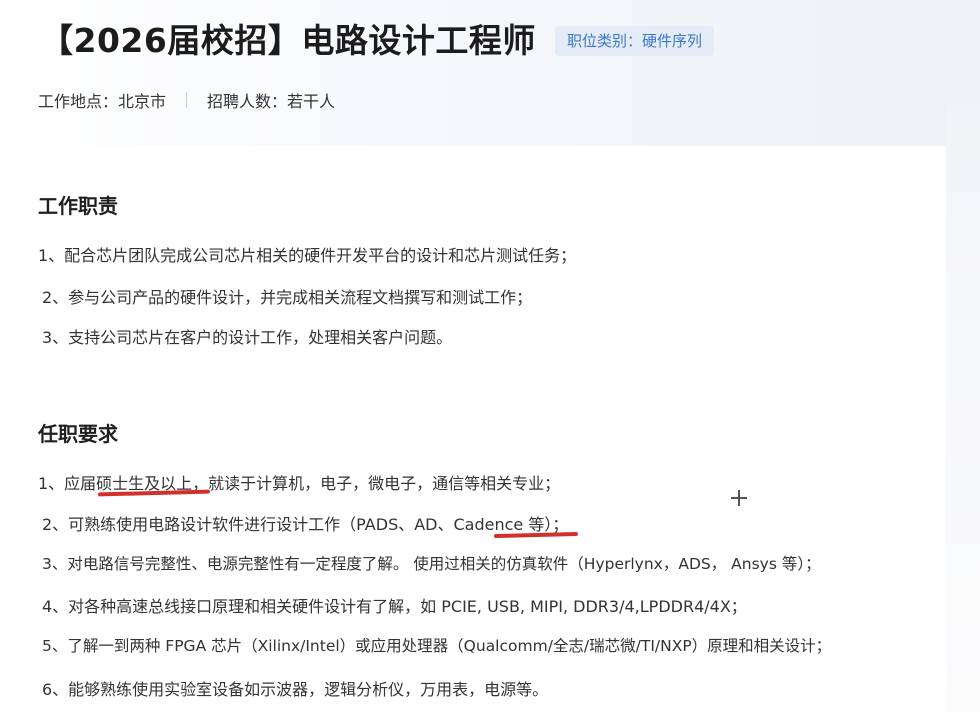 This screenshot has width=980, height=712. Describe the element at coordinates (635, 41) in the screenshot. I see `job-category-badge: 职位类别：硬件序列` at that location.